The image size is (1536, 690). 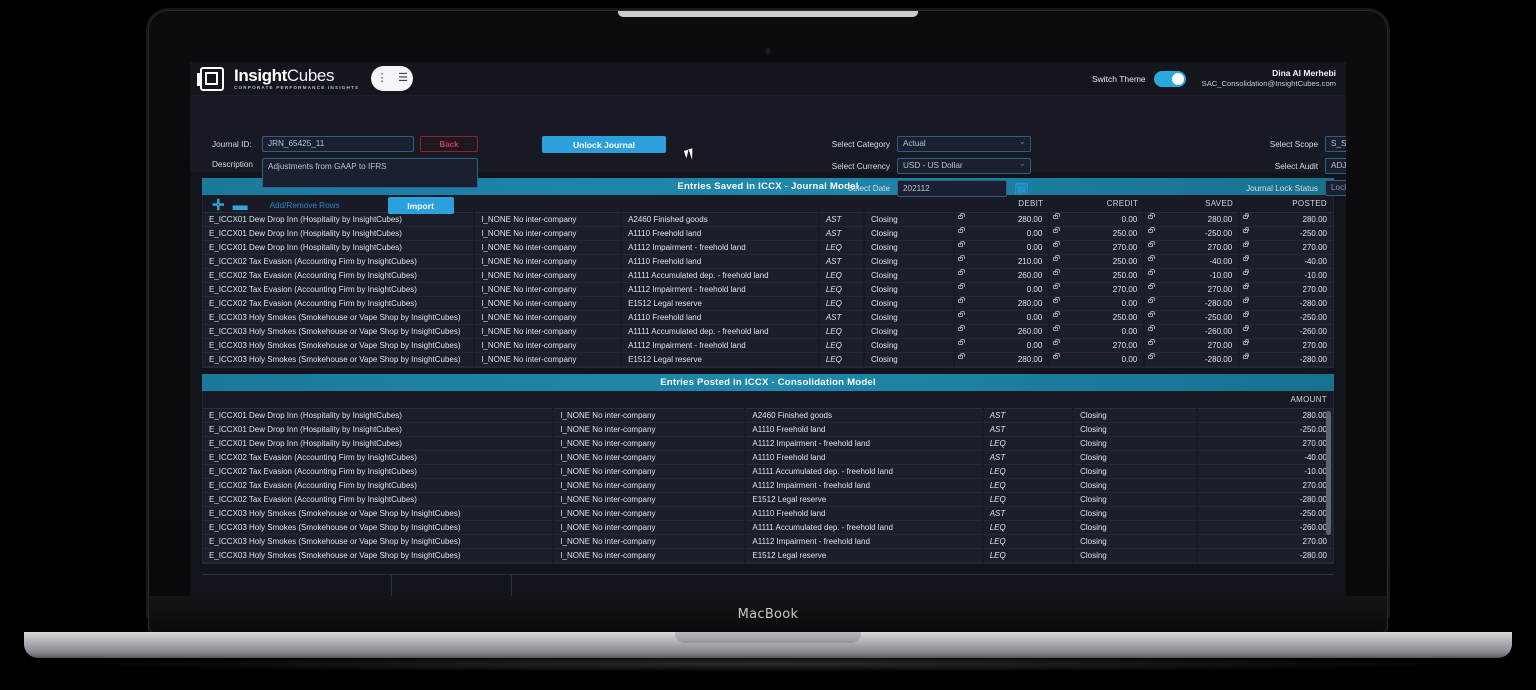 I want to click on plus-icon: ✛, so click(x=218, y=205).